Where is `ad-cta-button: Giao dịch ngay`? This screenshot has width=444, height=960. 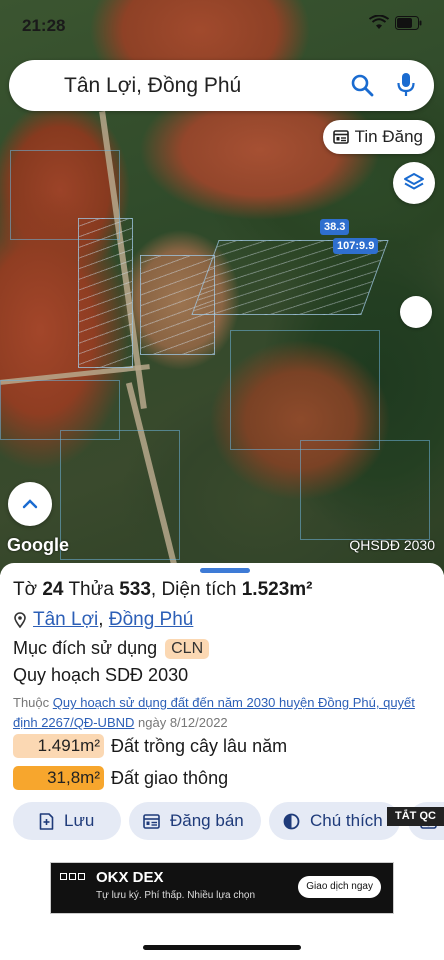 ad-cta-button: Giao dịch ngay is located at coordinates (339, 887).